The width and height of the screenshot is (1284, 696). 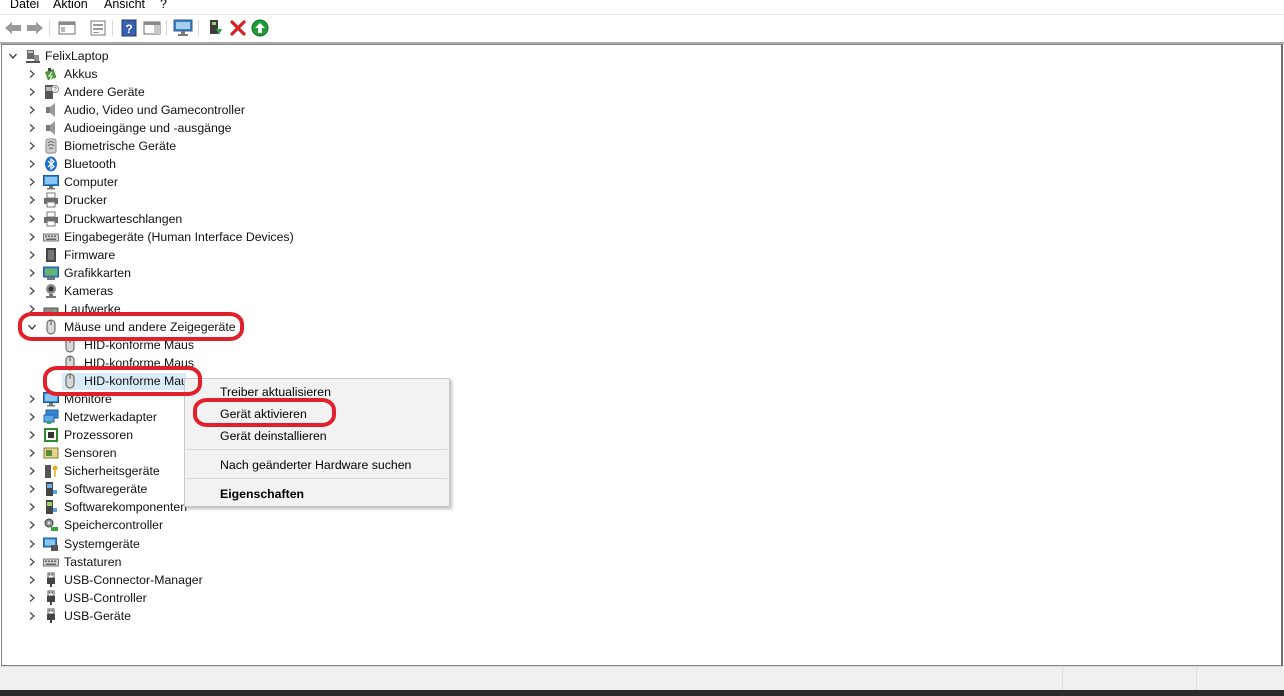 What do you see at coordinates (642, 7) in the screenshot?
I see `menu-bar: Datei Aktion Ansicht ?` at bounding box center [642, 7].